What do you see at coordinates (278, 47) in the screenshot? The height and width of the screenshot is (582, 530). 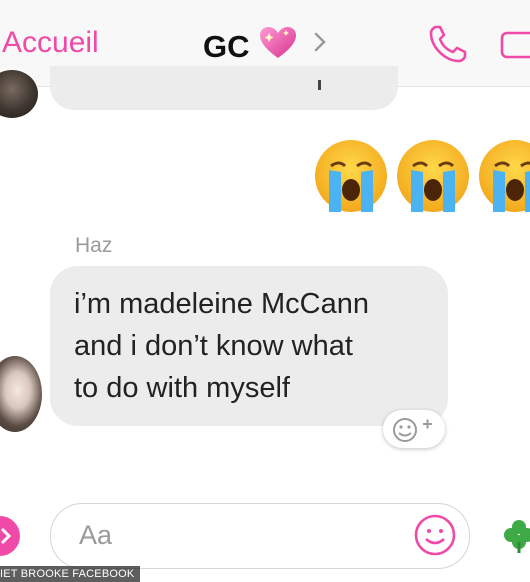 I see `sparkling-heart-icon` at bounding box center [278, 47].